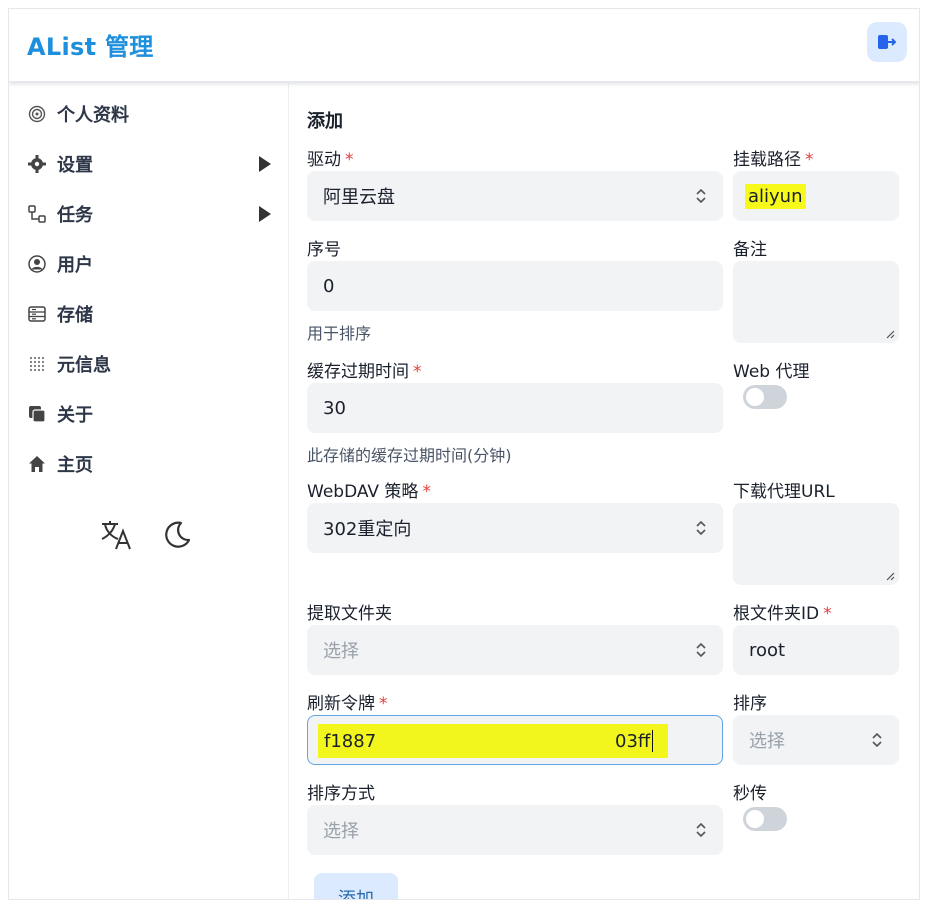 Image resolution: width=925 pixels, height=904 pixels. I want to click on rapid-upload-label: 秒传, so click(750, 794).